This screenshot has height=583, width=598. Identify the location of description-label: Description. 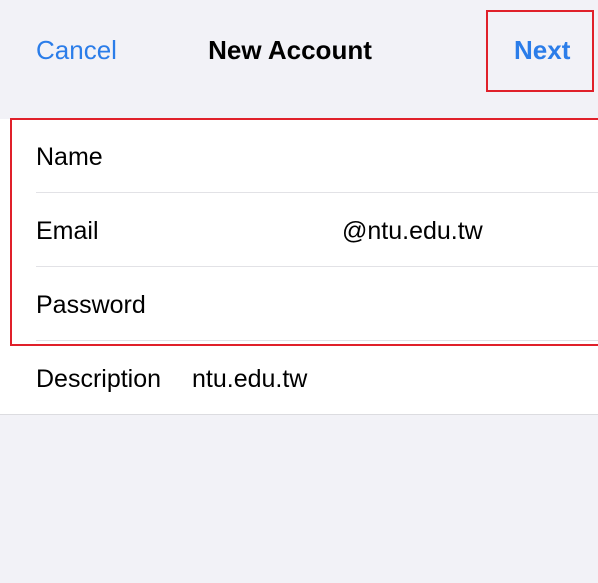
(99, 379).